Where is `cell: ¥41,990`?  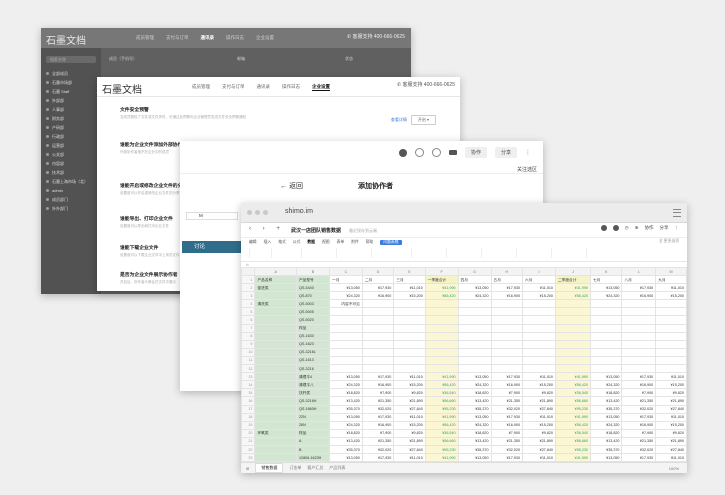 cell: ¥41,990 is located at coordinates (441, 288).